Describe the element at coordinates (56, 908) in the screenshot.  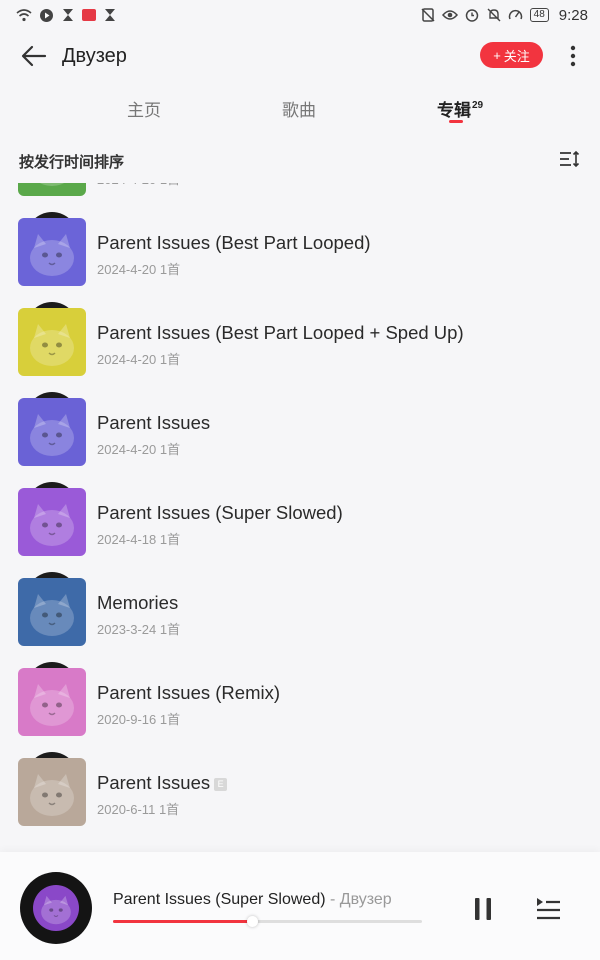
I see `now-playing-cover` at that location.